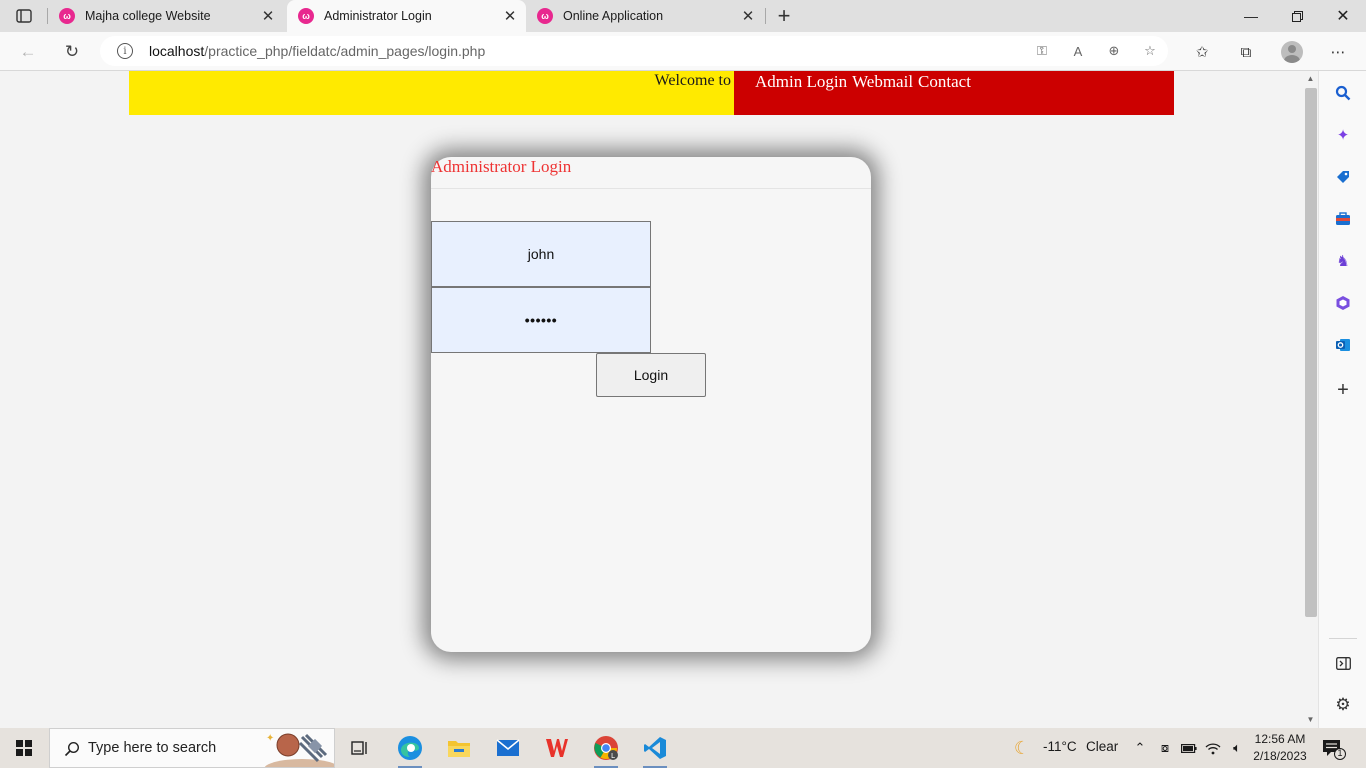 This screenshot has width=1366, height=768. What do you see at coordinates (1042, 51) in the screenshot?
I see `password-key-icon: ⚿` at bounding box center [1042, 51].